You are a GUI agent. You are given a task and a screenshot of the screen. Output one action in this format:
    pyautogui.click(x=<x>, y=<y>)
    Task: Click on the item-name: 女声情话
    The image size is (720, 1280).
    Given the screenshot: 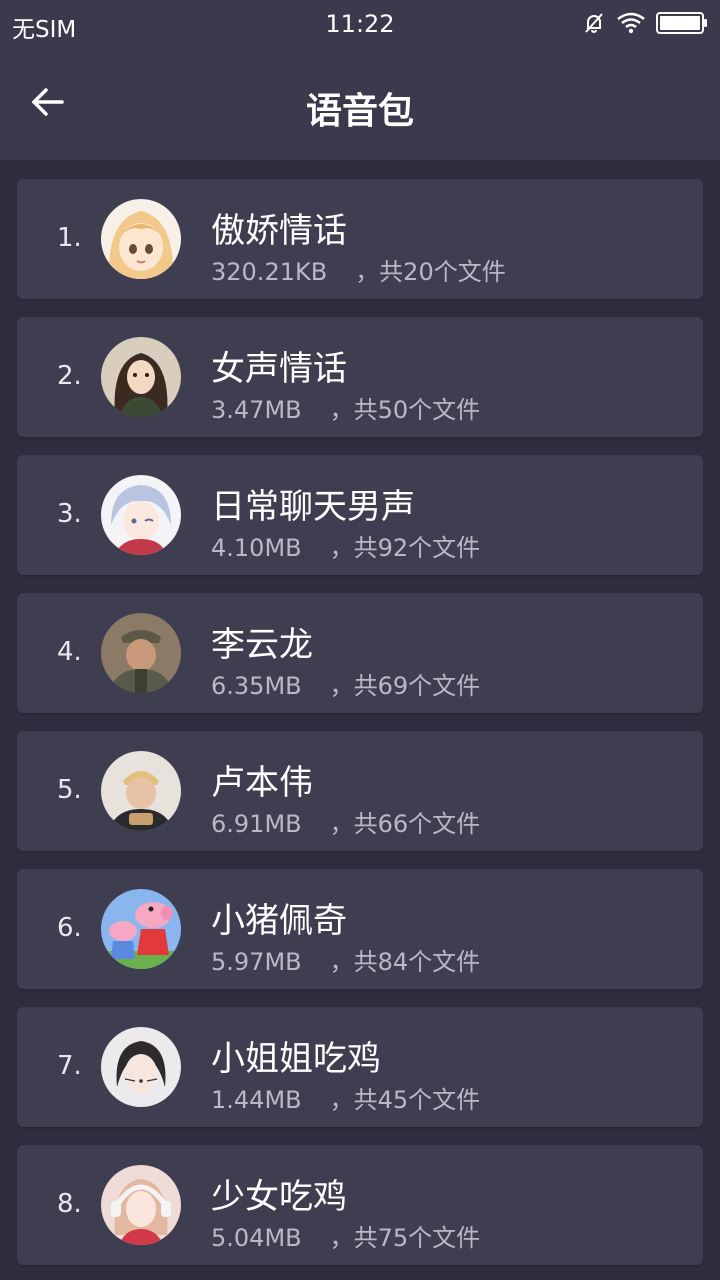 What is the action you would take?
    pyautogui.click(x=279, y=369)
    